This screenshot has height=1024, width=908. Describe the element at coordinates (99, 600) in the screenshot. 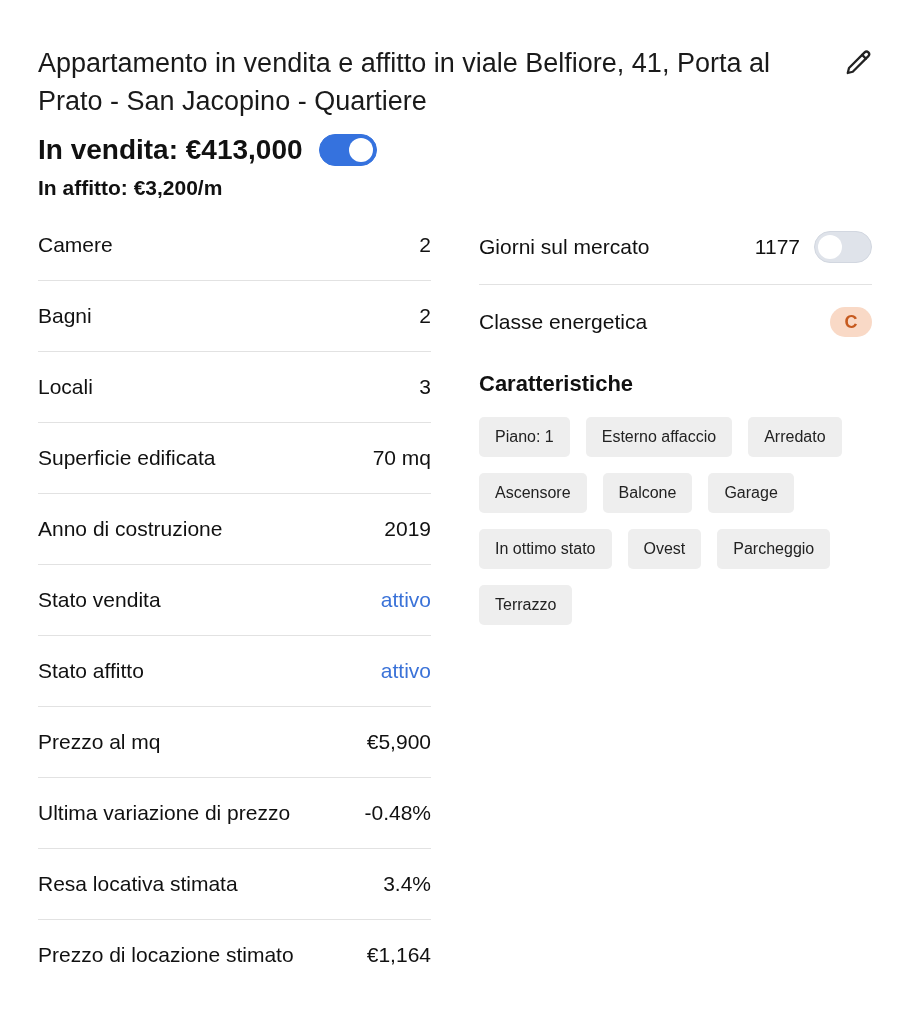

I see `detail-label: Stato vendita` at that location.